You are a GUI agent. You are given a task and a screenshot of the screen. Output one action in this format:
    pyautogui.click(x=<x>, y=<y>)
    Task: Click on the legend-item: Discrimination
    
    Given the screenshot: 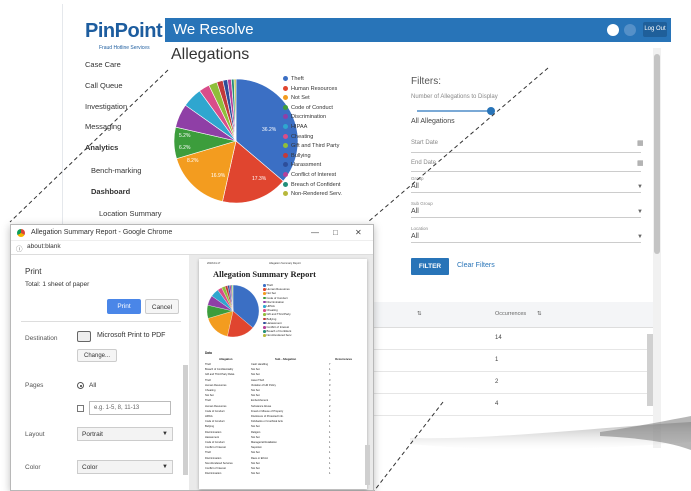 What is the action you would take?
    pyautogui.click(x=304, y=117)
    